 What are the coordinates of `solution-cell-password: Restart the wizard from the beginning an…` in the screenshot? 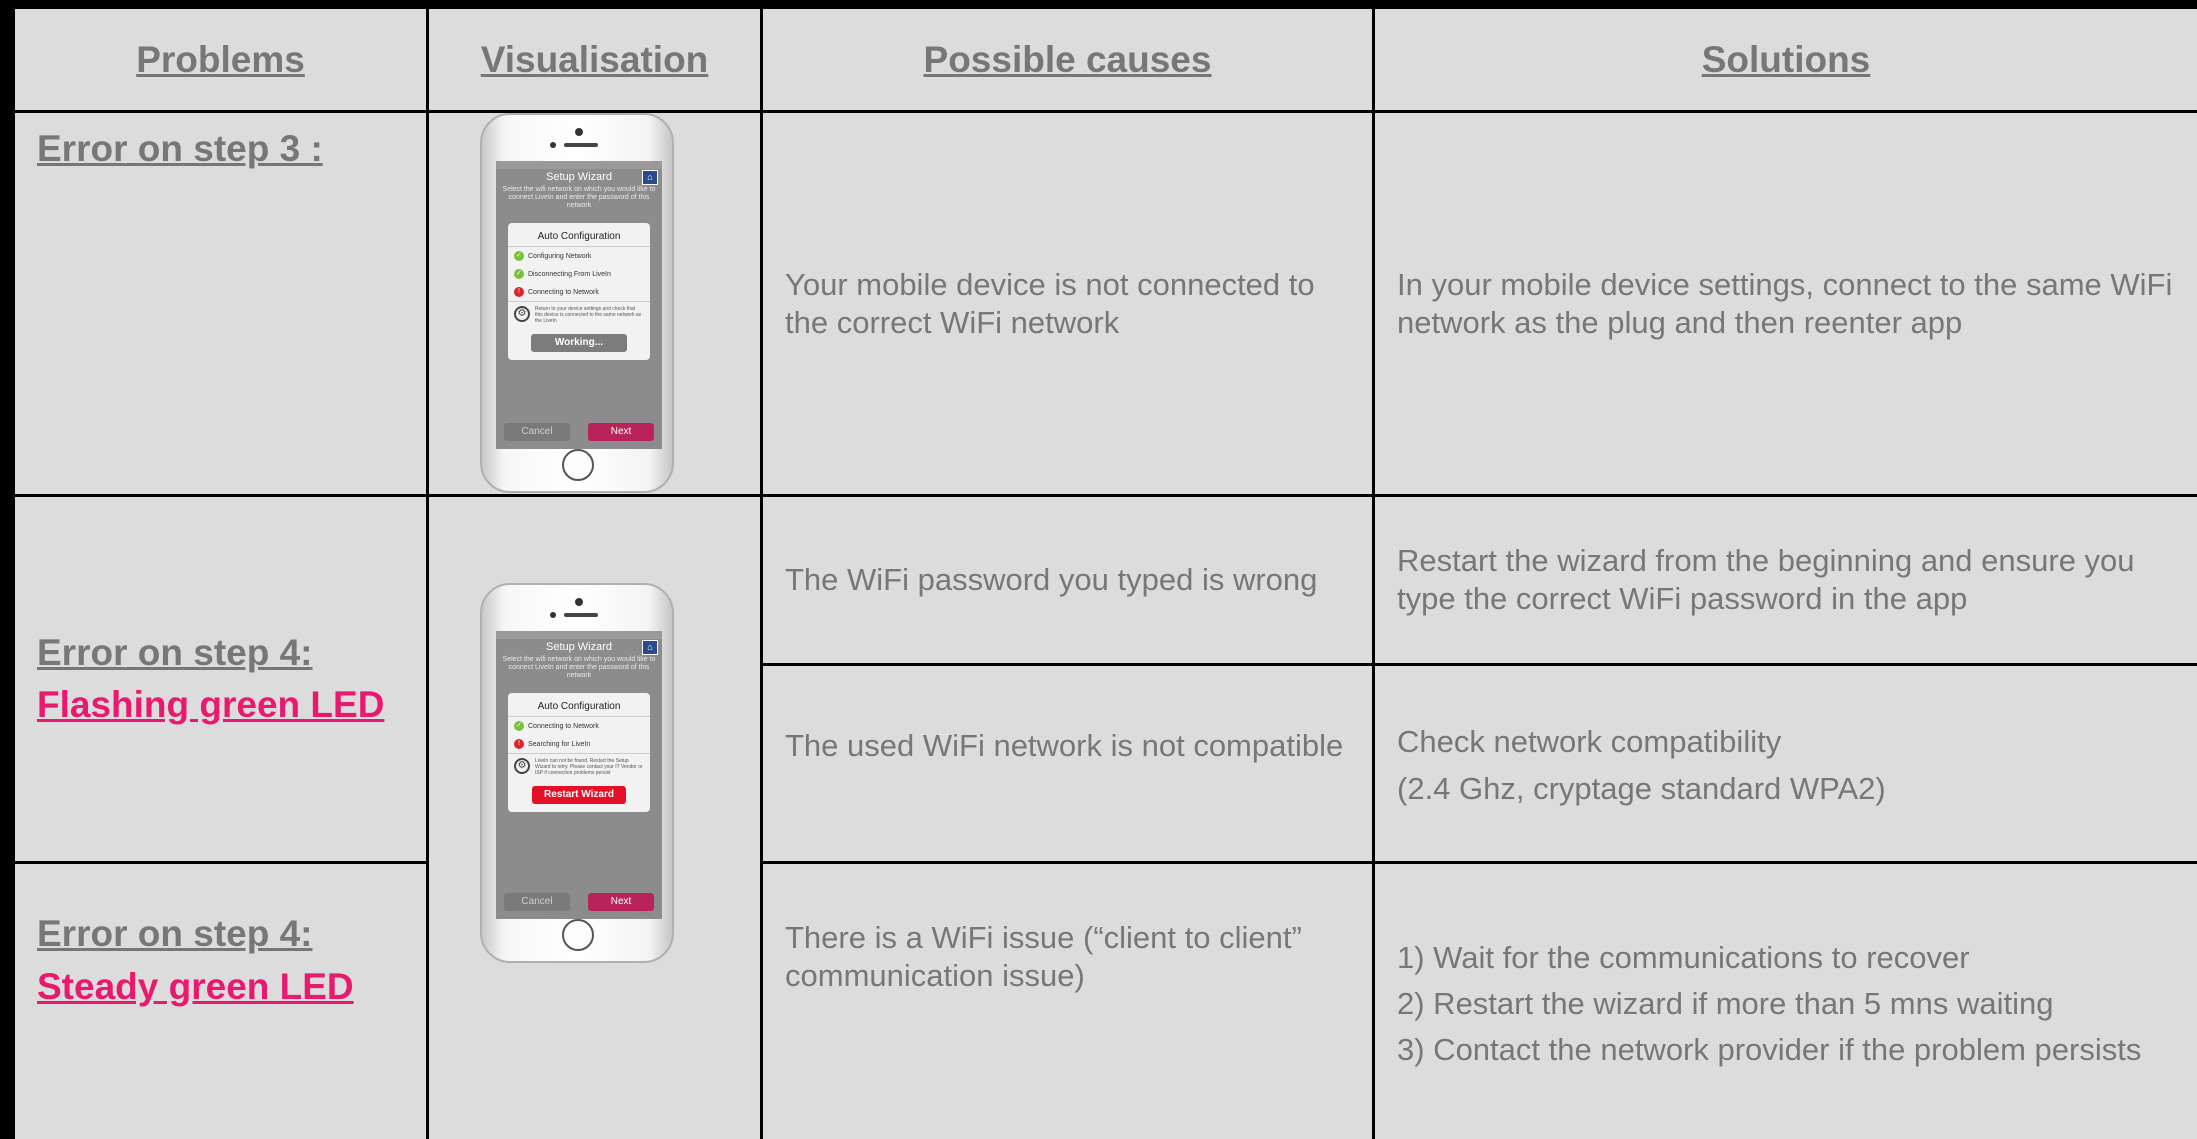 It's located at (1786, 580).